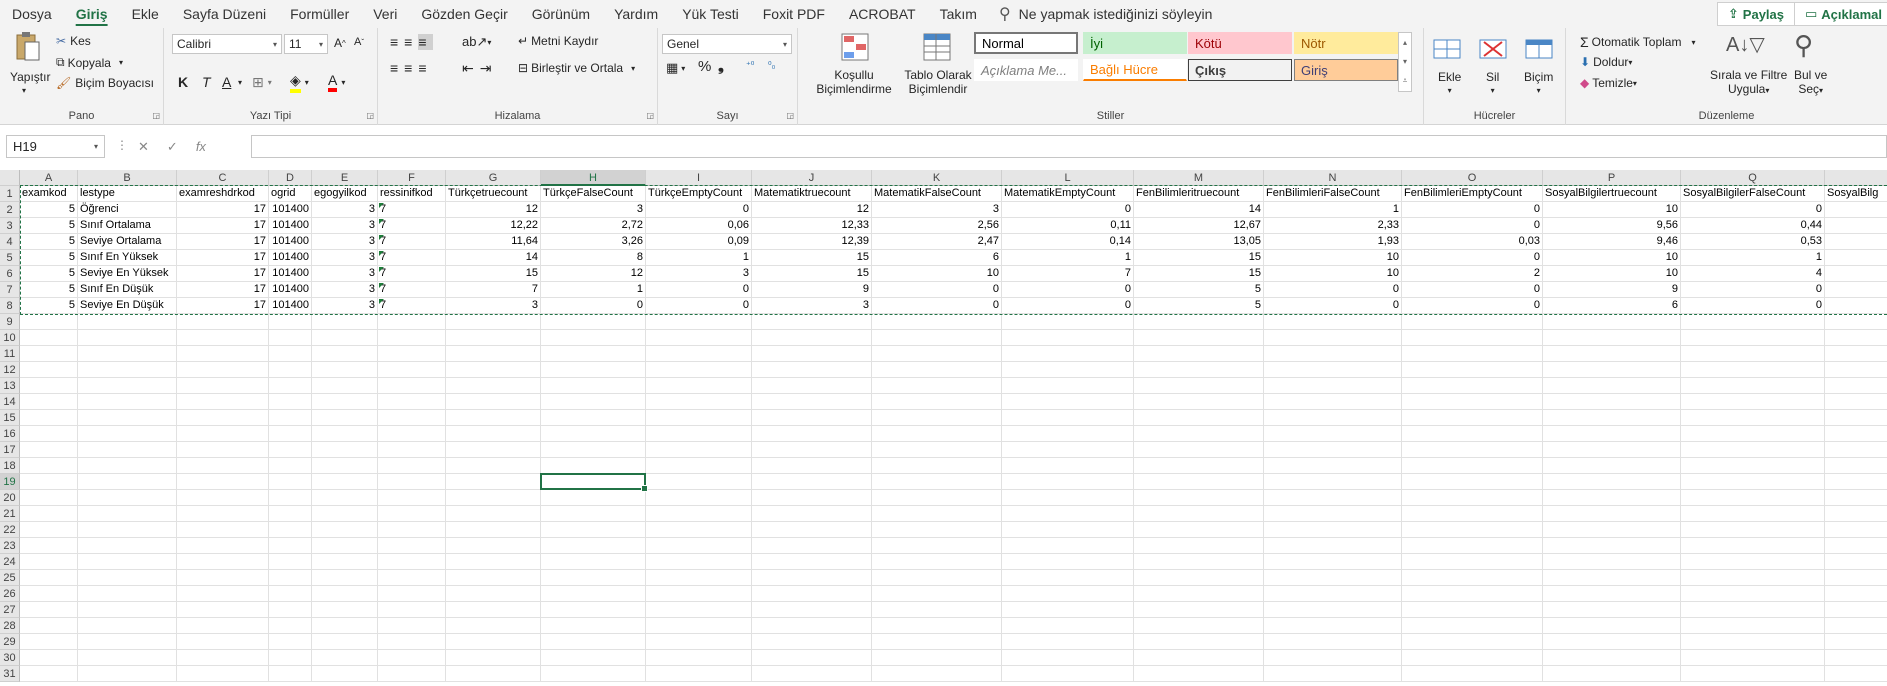  Describe the element at coordinates (1069, 146) in the screenshot. I see `formula-input` at that location.